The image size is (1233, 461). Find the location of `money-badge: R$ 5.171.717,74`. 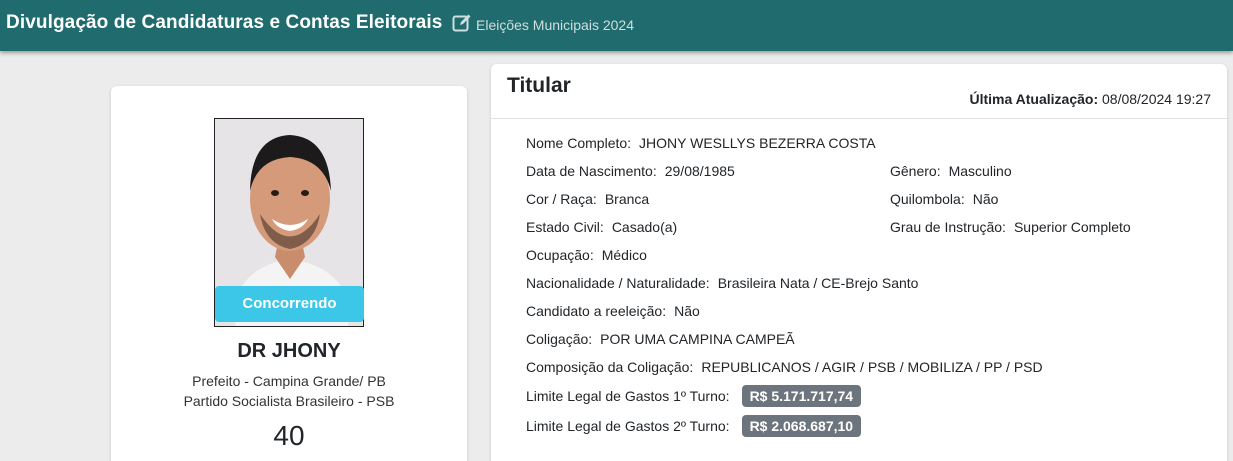

money-badge: R$ 5.171.717,74 is located at coordinates (801, 396).